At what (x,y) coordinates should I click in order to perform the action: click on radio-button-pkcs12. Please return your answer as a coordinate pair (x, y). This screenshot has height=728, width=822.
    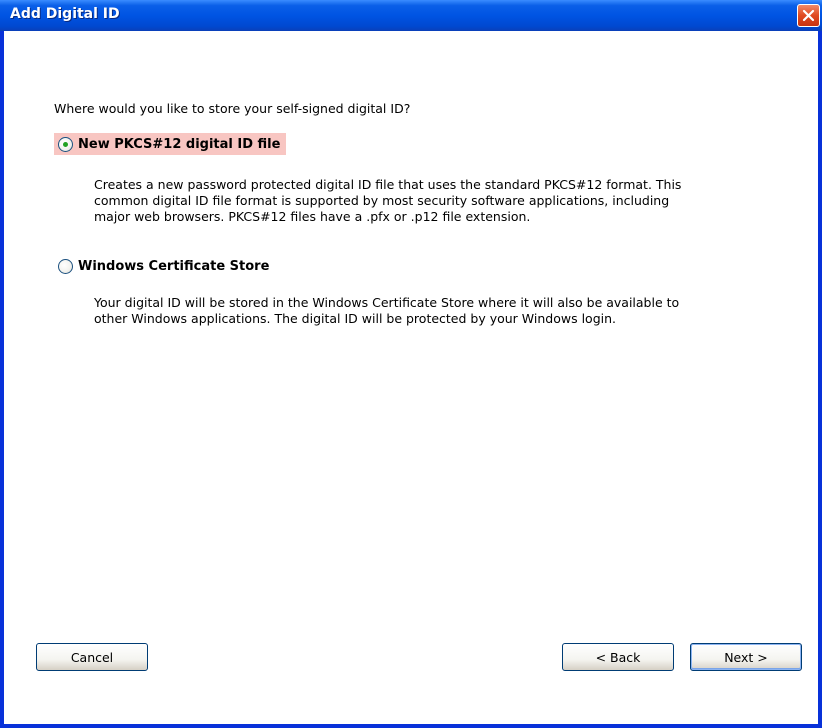
    Looking at the image, I should click on (65, 144).